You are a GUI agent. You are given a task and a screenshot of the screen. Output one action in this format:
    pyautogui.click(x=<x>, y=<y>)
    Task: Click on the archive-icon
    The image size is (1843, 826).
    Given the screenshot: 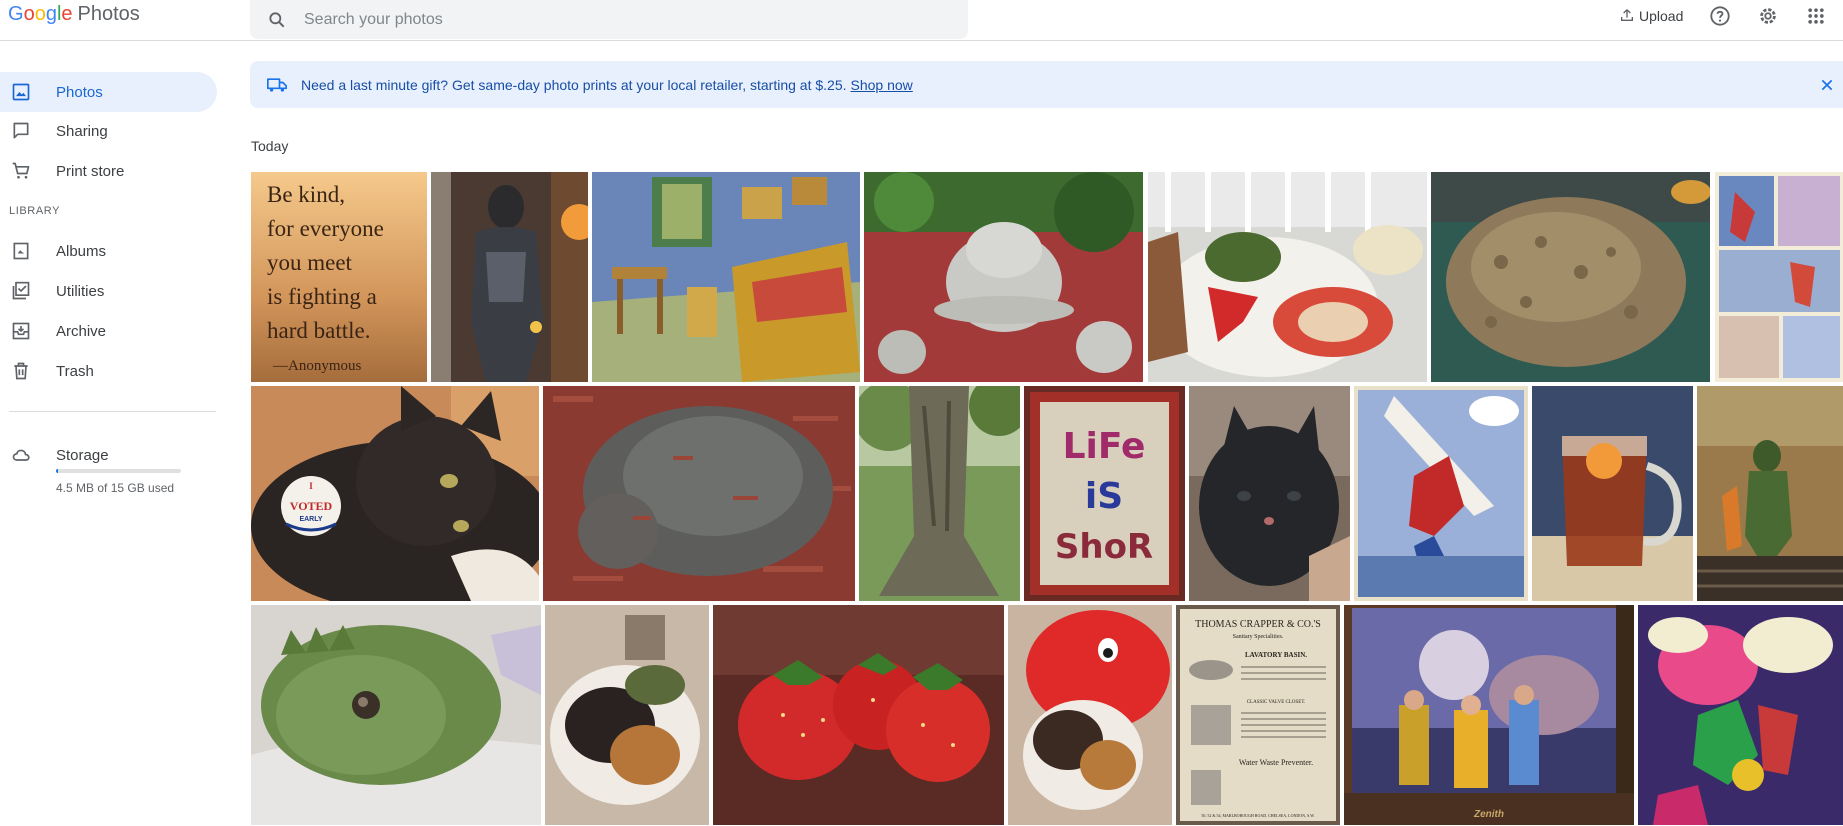 What is the action you would take?
    pyautogui.click(x=21, y=331)
    